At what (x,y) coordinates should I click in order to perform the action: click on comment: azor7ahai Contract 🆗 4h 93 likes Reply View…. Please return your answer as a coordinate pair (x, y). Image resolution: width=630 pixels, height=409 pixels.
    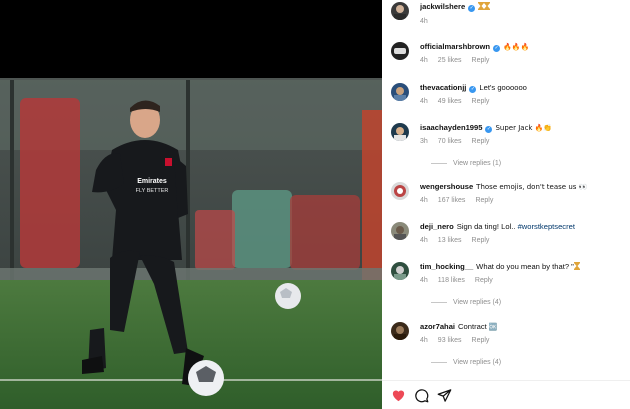
    Looking at the image, I should click on (507, 346).